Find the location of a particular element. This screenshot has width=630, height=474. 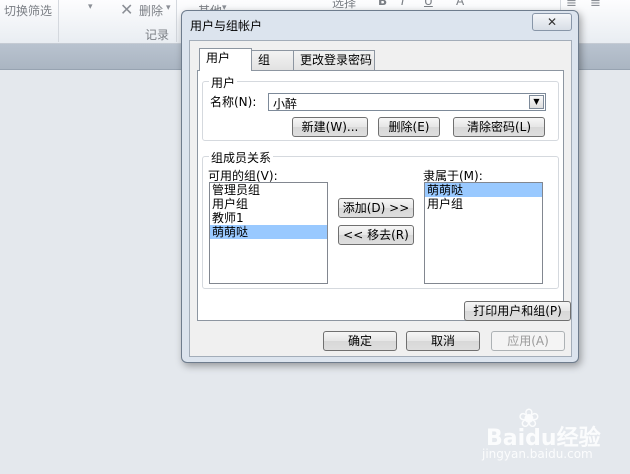

available-group-list-item: 用户组 is located at coordinates (268, 204).